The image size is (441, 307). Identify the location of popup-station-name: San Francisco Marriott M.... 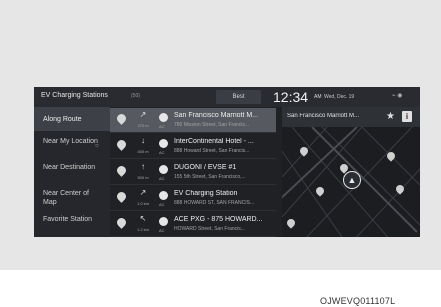
(323, 116).